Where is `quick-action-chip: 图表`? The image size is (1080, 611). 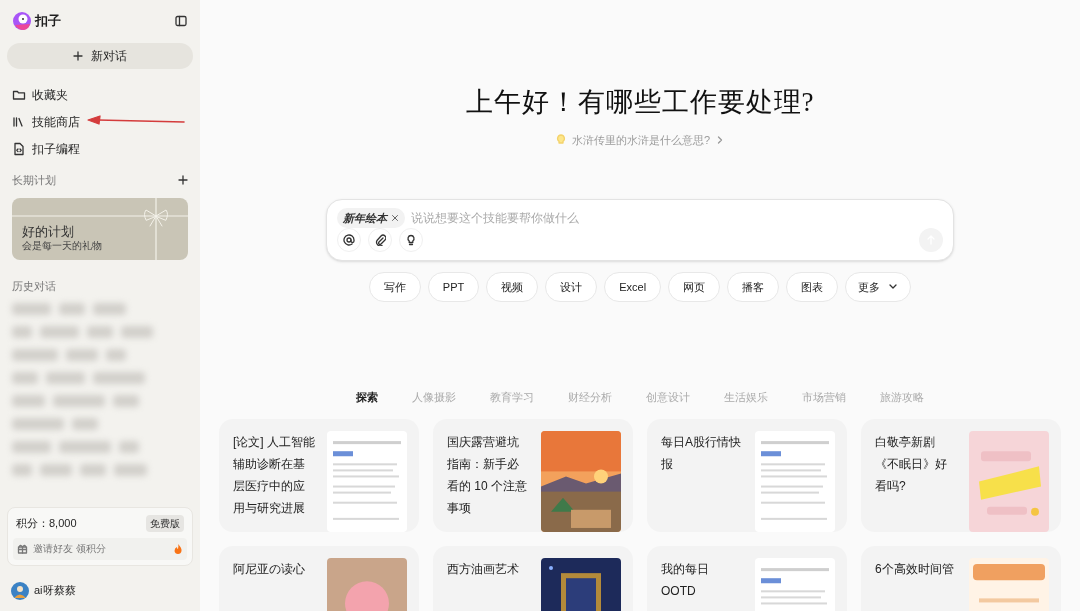 quick-action-chip: 图表 is located at coordinates (812, 287).